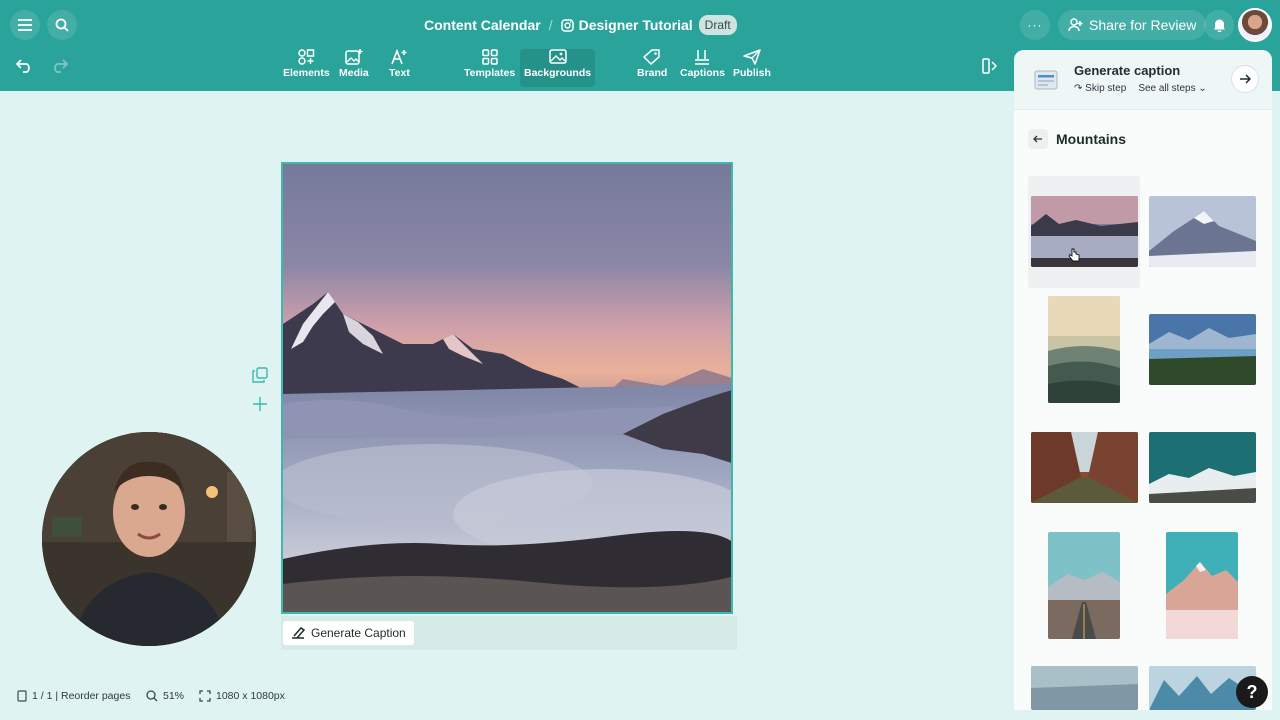 Image resolution: width=1280 pixels, height=720 pixels. I want to click on canvas-size: 1080 x 1080px, so click(242, 696).